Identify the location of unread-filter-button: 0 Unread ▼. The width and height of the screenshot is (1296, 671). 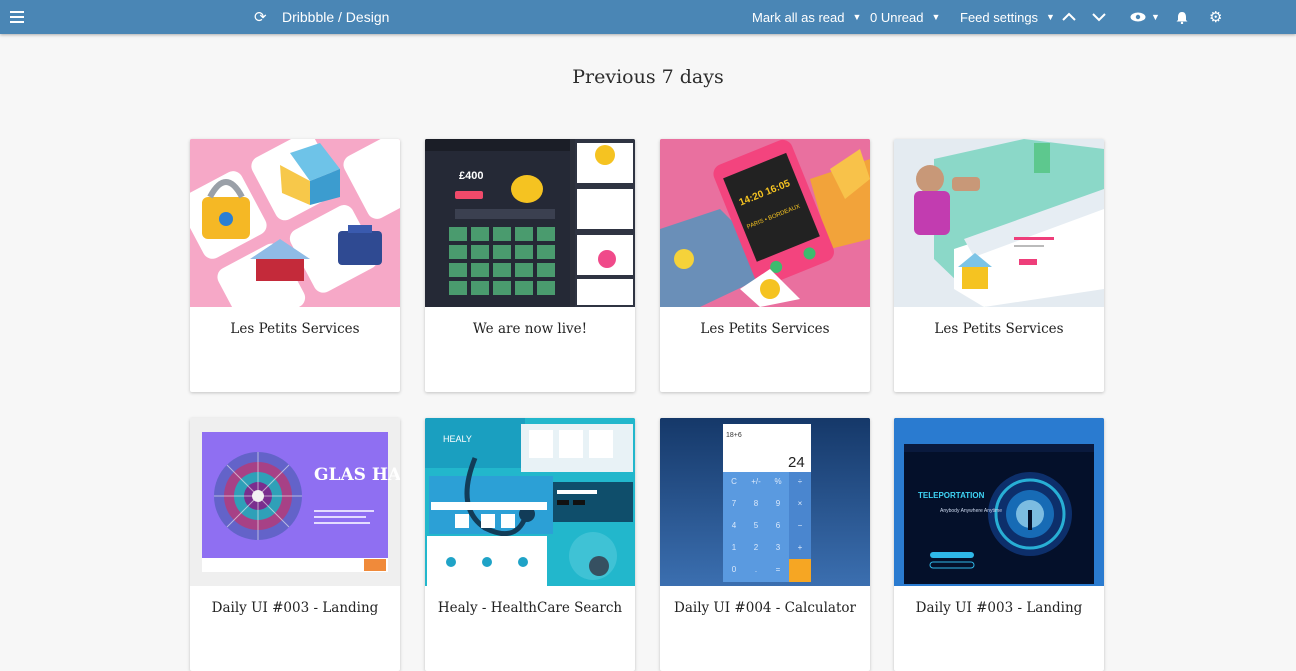
(905, 17).